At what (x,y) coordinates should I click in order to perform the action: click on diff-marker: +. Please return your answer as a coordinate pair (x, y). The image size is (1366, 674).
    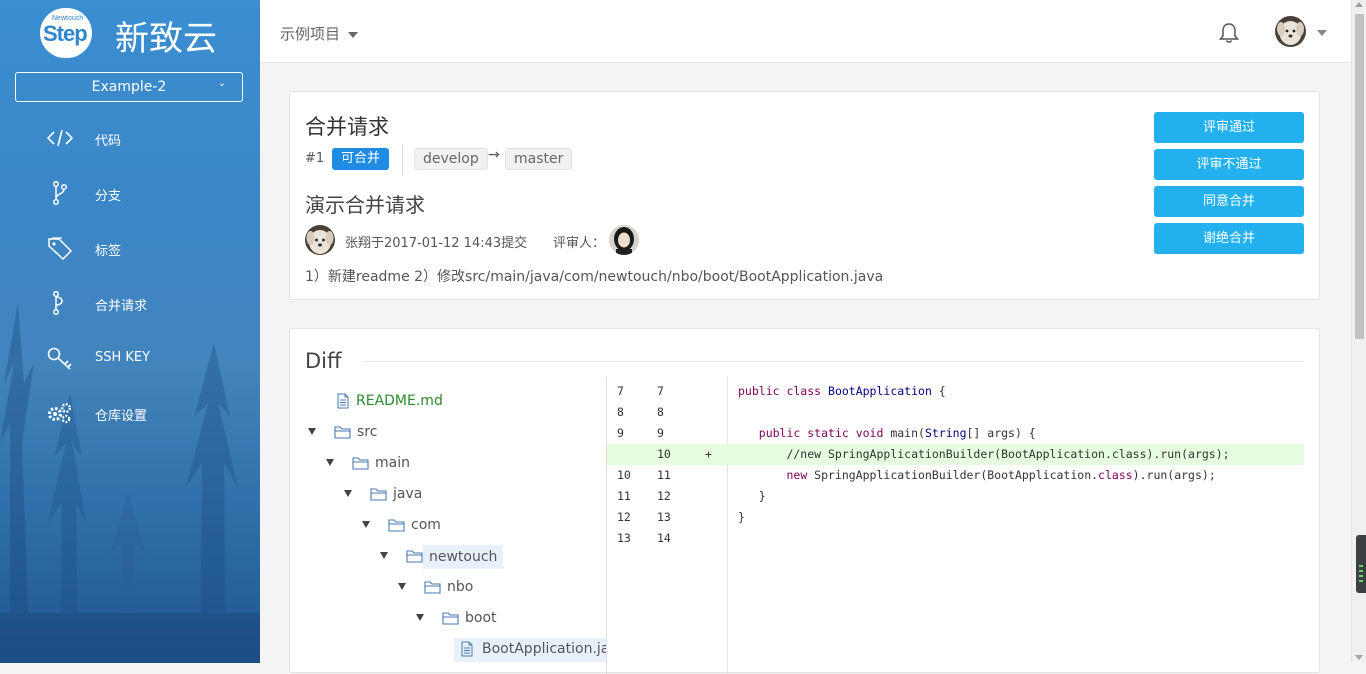
    Looking at the image, I should click on (708, 454).